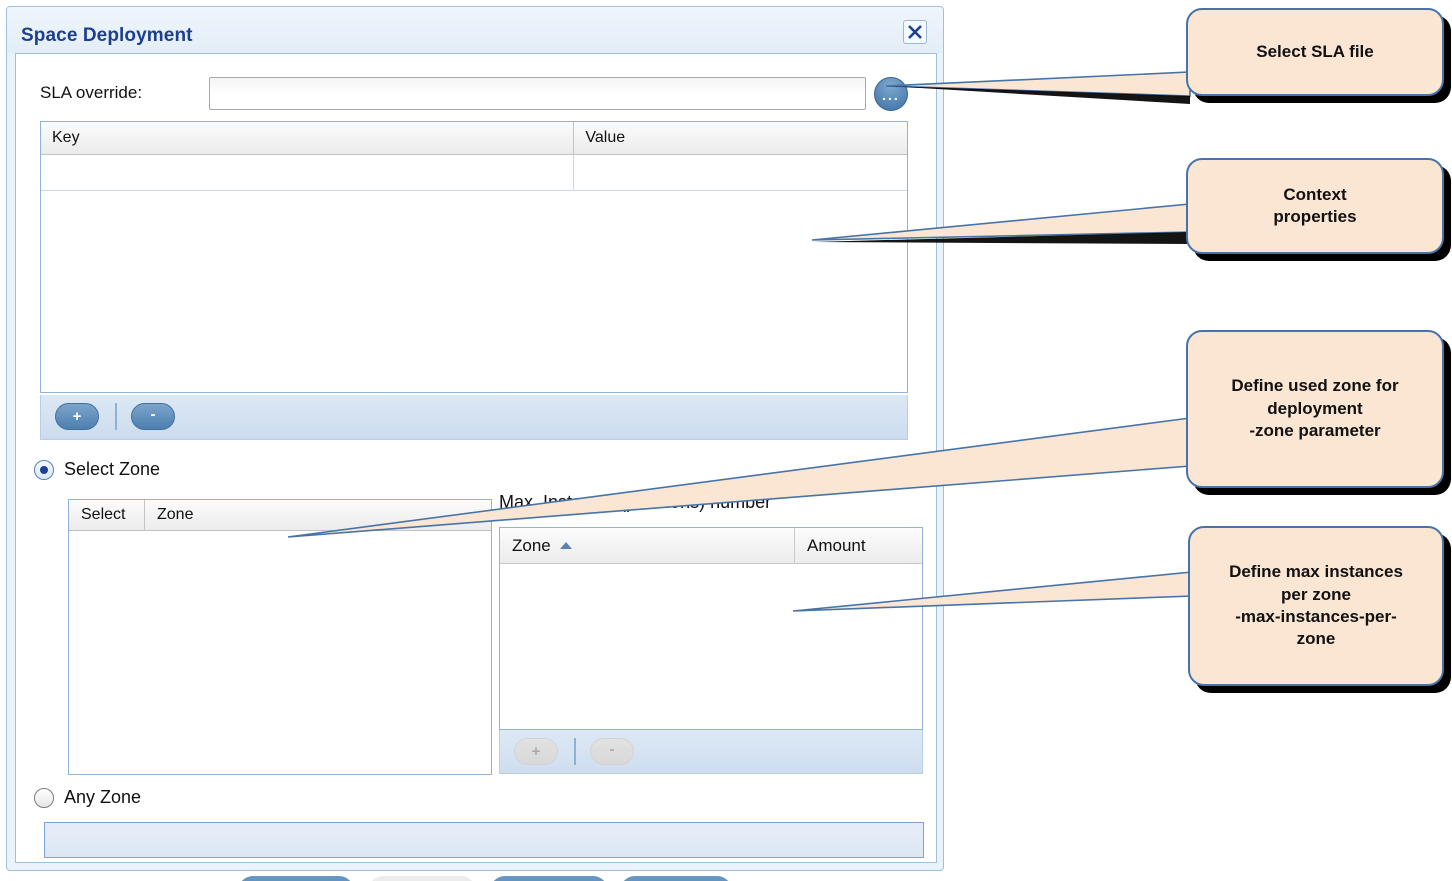  Describe the element at coordinates (565, 545) in the screenshot. I see `sort-ascending-icon` at that location.